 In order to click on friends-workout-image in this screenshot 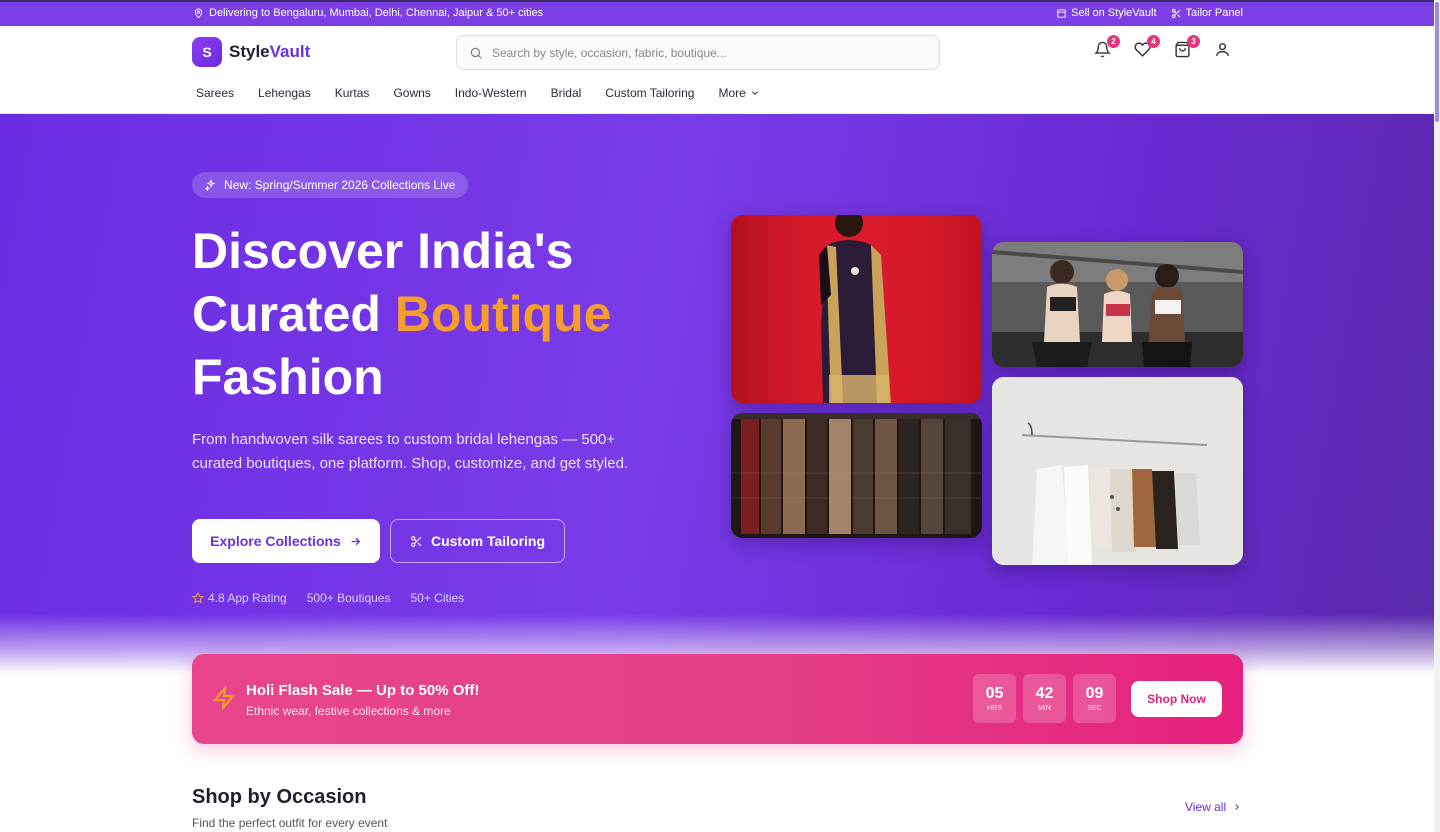, I will do `click(1117, 304)`.